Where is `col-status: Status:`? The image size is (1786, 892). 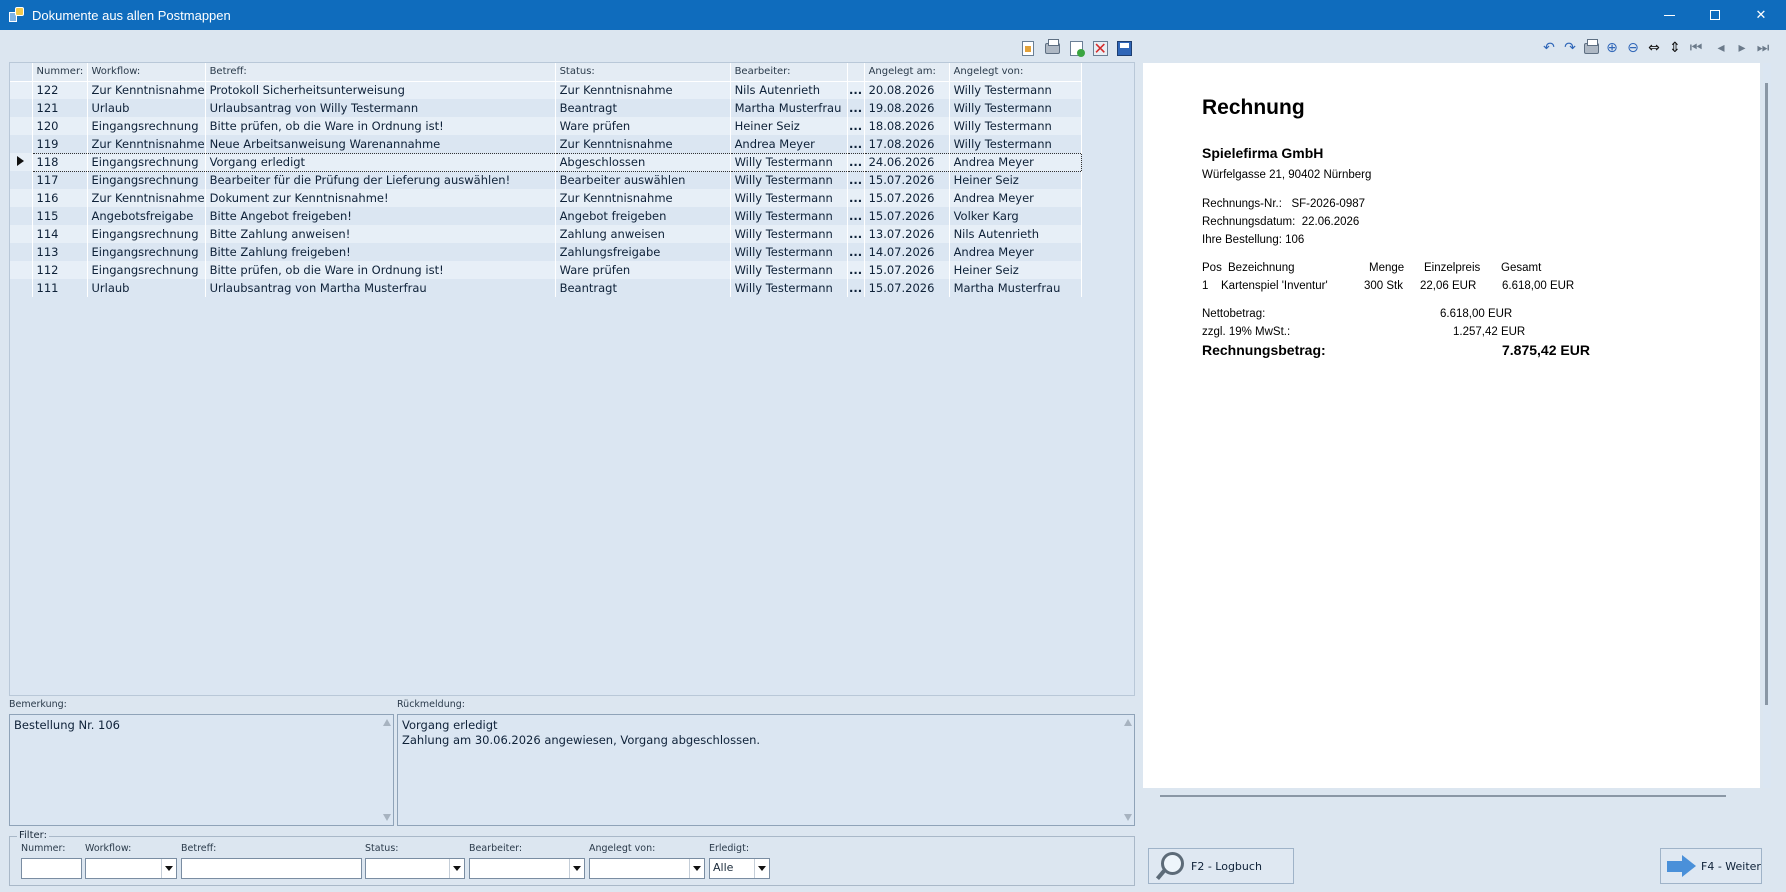
col-status: Status: is located at coordinates (643, 72).